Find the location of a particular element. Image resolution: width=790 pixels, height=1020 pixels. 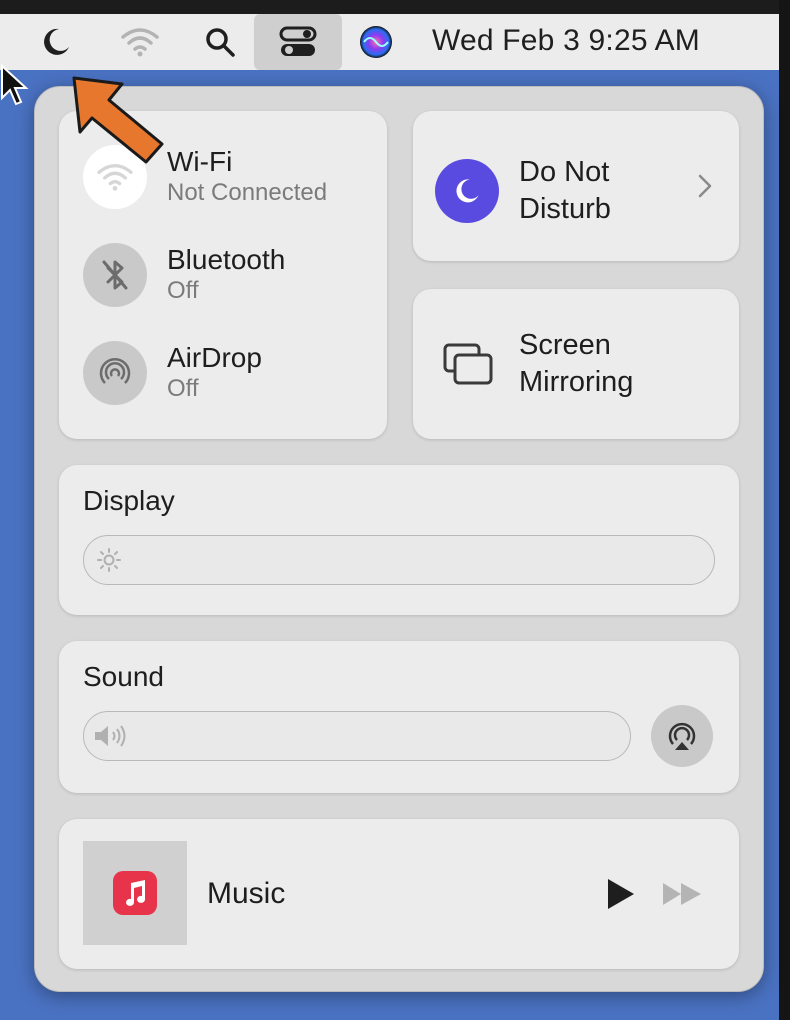

chevron-right-icon is located at coordinates (705, 186).